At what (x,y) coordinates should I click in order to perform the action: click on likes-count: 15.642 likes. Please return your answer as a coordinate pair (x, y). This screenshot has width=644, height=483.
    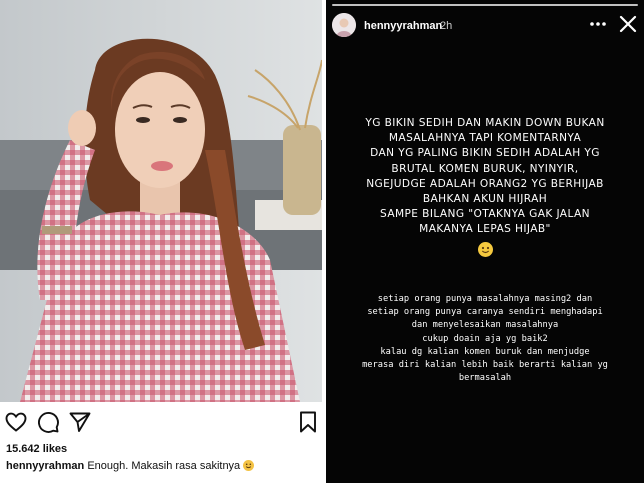
    Looking at the image, I should click on (36, 449).